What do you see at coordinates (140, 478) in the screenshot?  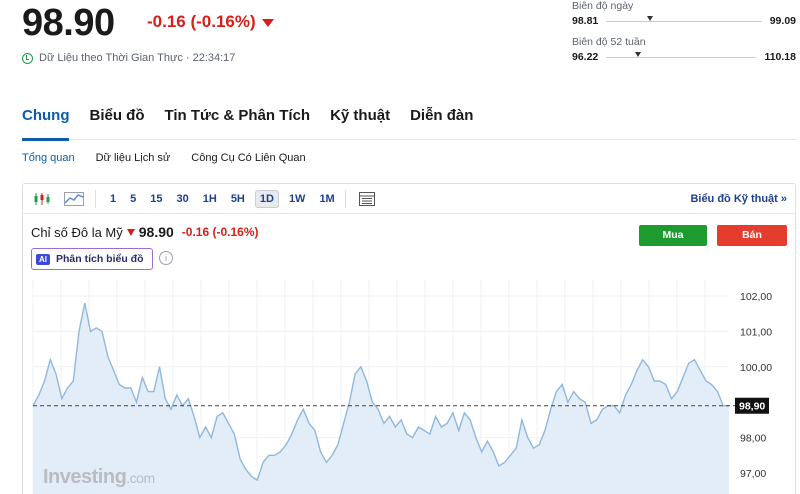 I see `watermark-suffix: .com` at bounding box center [140, 478].